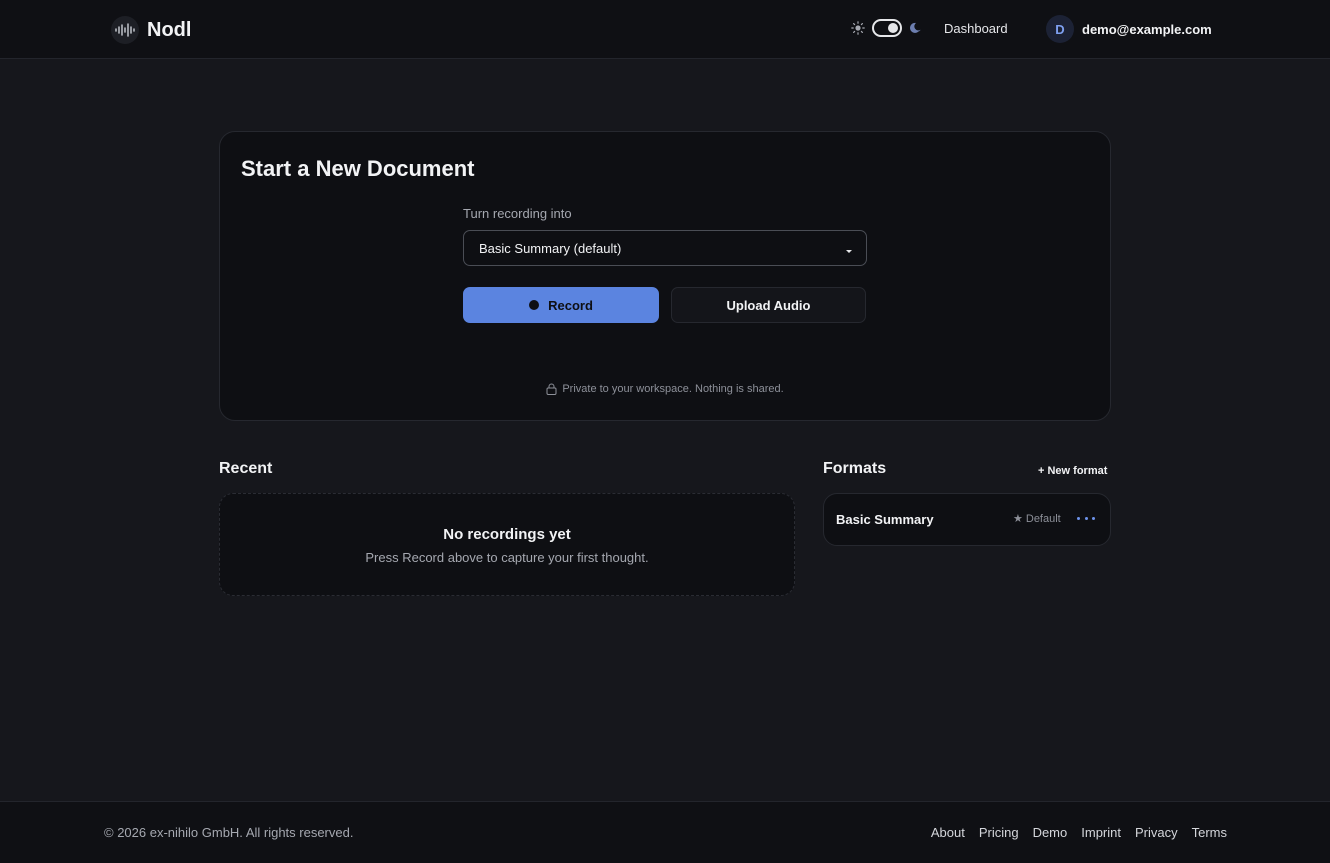 This screenshot has width=1330, height=863. Describe the element at coordinates (1072, 471) in the screenshot. I see `new-format-button: + New format` at that location.